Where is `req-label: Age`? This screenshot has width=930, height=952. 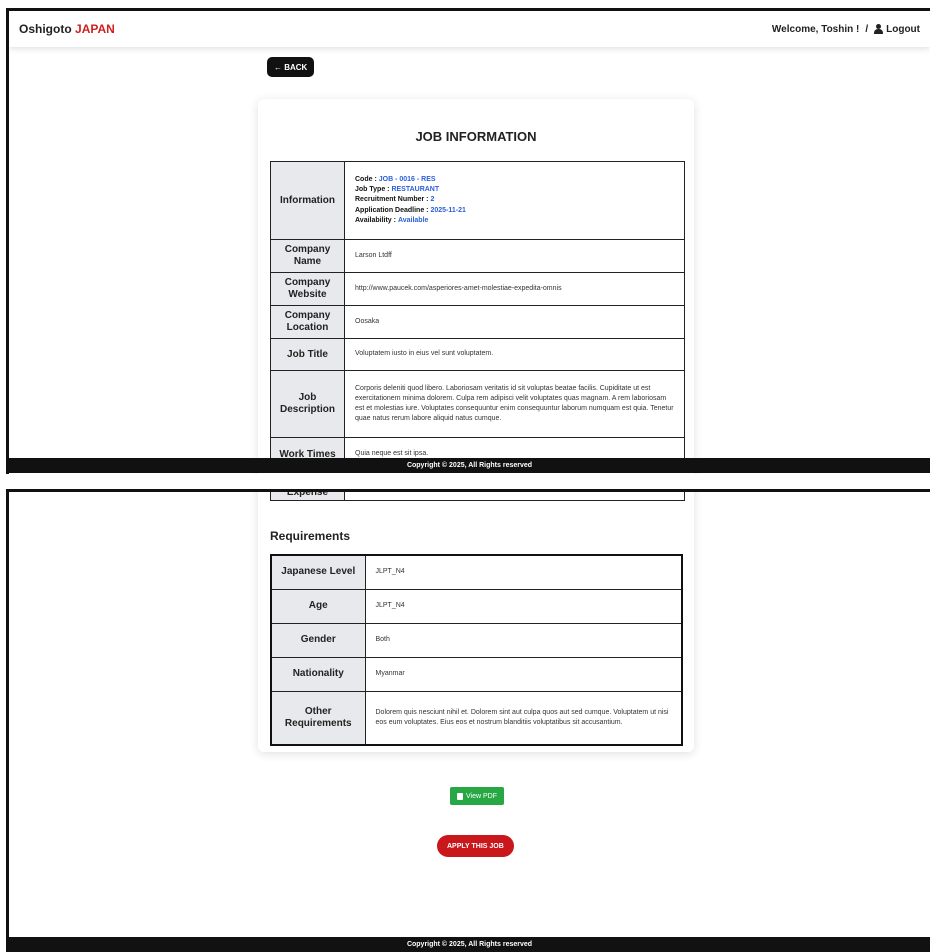
req-label: Age is located at coordinates (318, 606).